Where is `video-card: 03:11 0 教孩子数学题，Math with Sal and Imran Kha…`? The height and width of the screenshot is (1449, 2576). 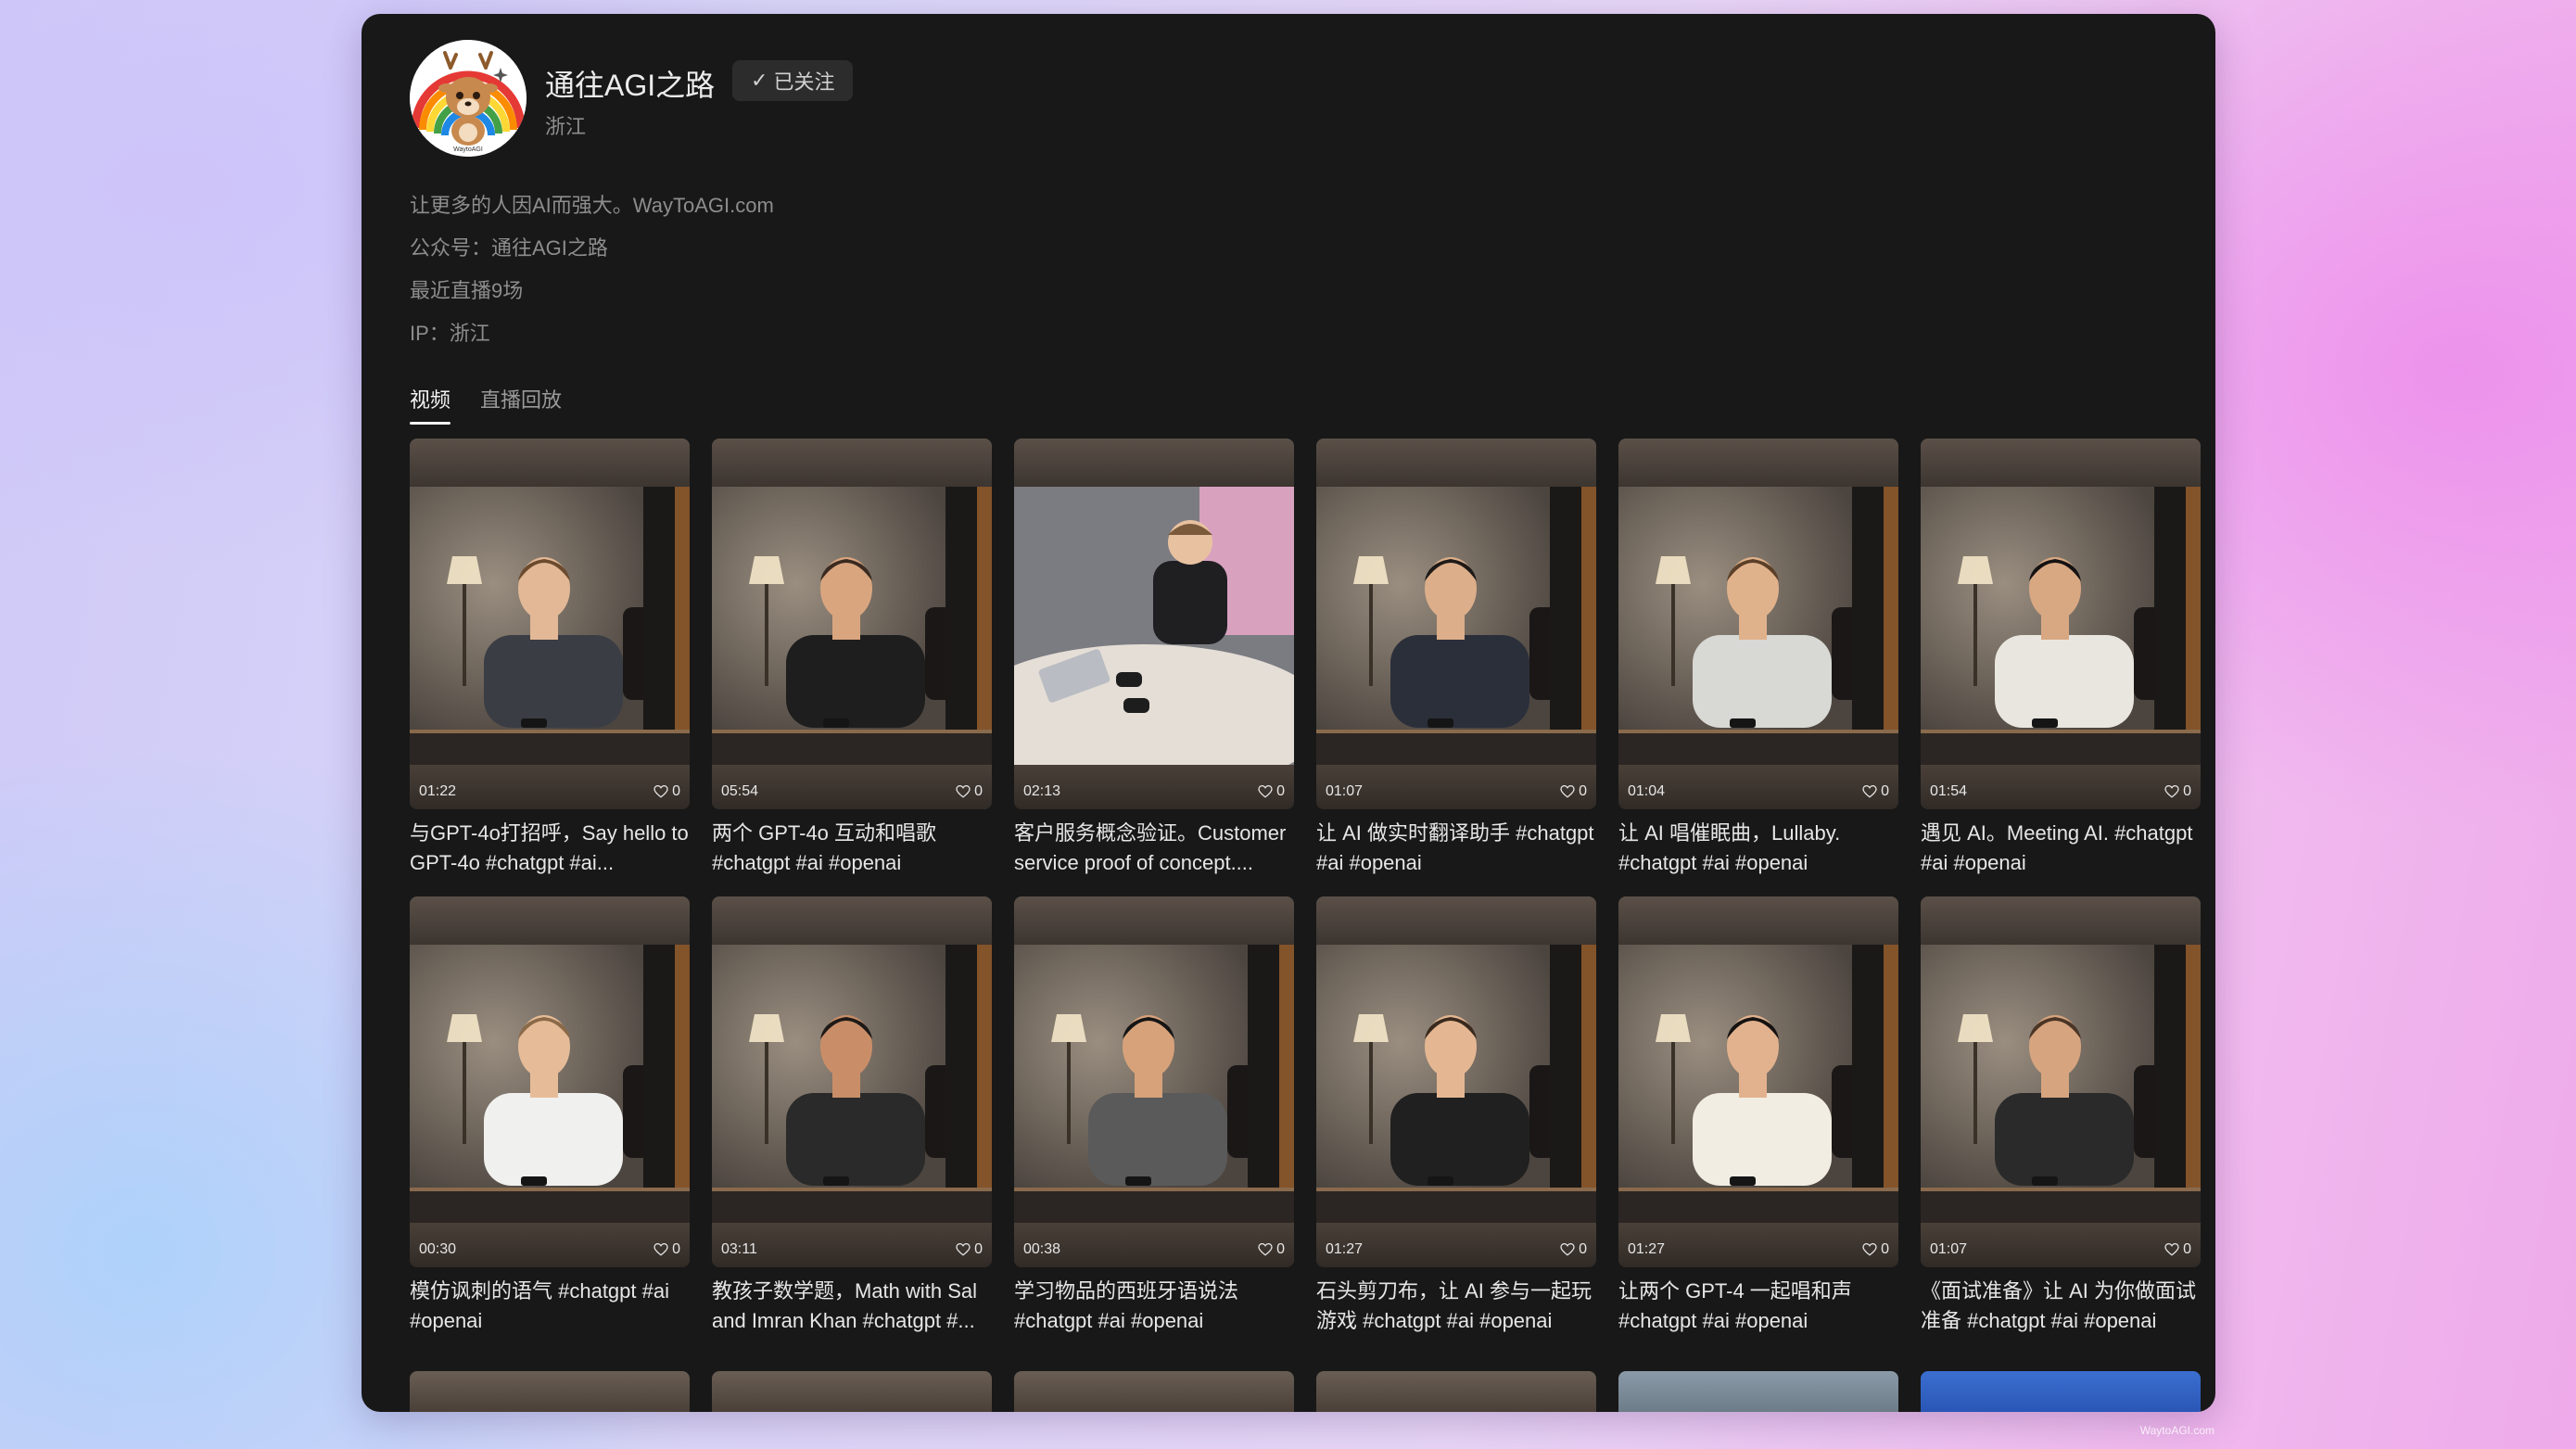 video-card: 03:11 0 教孩子数学题，Math with Sal and Imran Kha… is located at coordinates (852, 1116).